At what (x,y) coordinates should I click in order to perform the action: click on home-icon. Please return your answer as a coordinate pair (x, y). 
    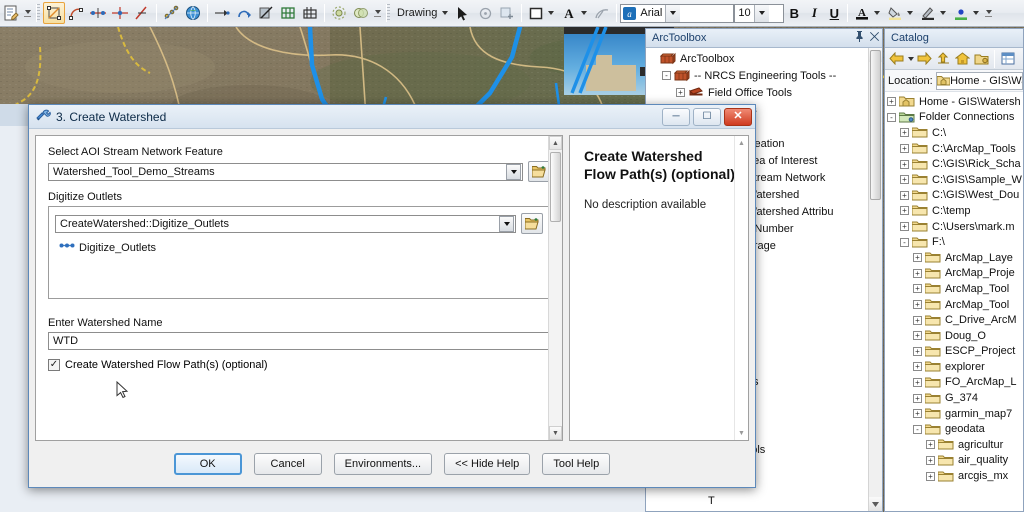
    Looking at the image, I should click on (962, 58).